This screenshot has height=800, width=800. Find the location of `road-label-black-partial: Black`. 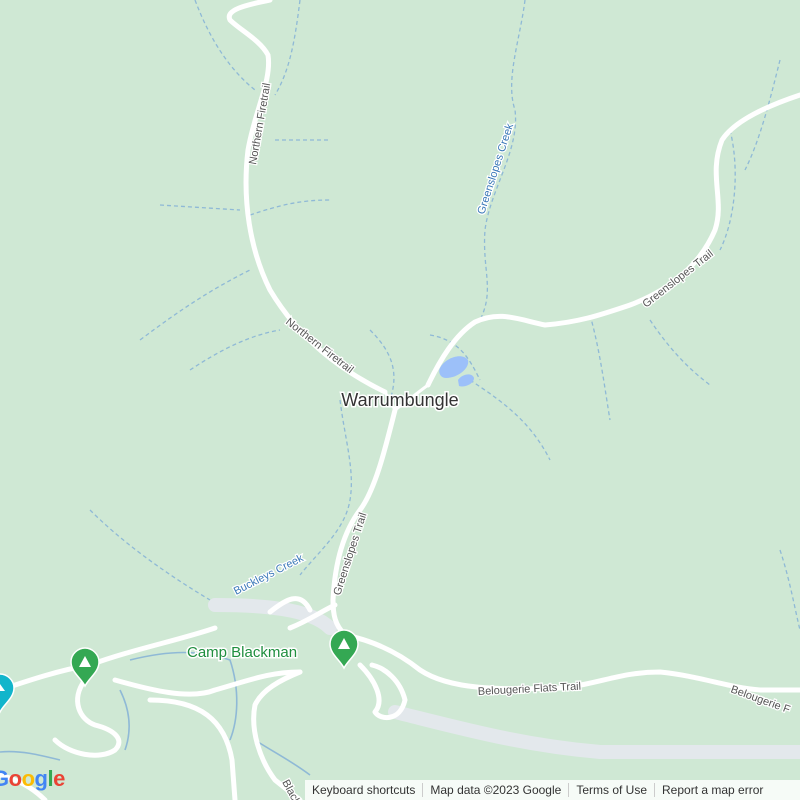

road-label-black-partial: Black is located at coordinates (290, 789).